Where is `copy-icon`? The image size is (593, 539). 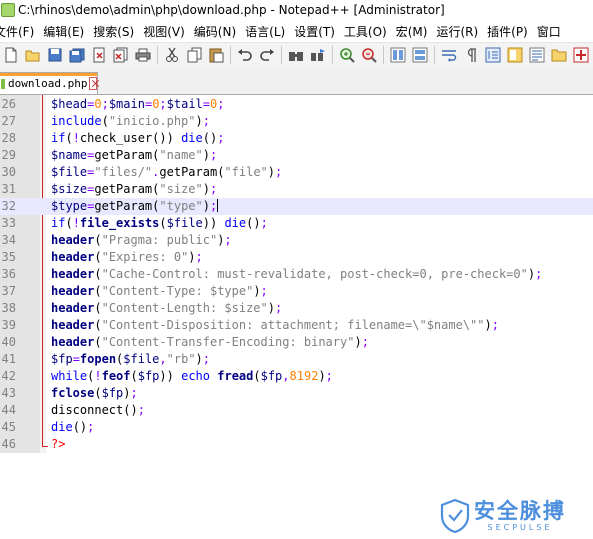 copy-icon is located at coordinates (194, 55).